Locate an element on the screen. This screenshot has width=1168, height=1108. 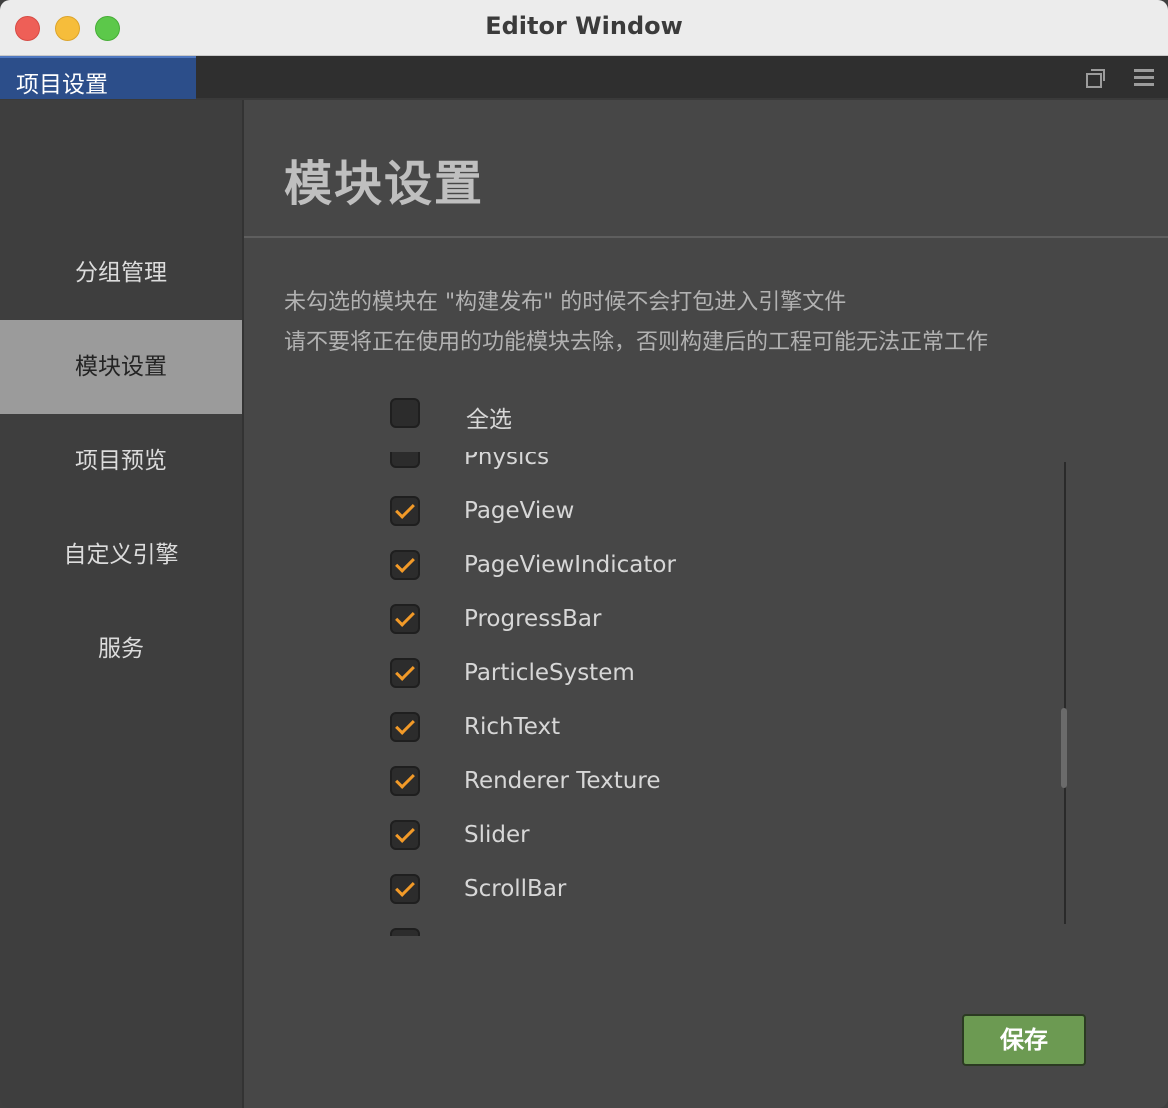
sidebar-item-group-management: 分组管理 is located at coordinates (121, 273).